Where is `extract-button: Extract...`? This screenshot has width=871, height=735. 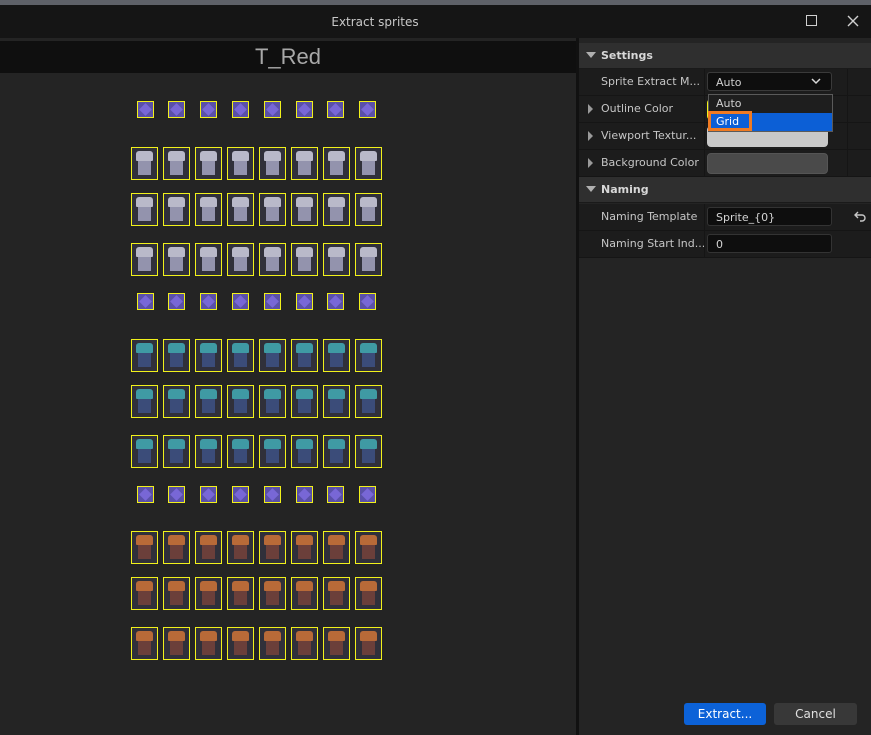 extract-button: Extract... is located at coordinates (725, 714).